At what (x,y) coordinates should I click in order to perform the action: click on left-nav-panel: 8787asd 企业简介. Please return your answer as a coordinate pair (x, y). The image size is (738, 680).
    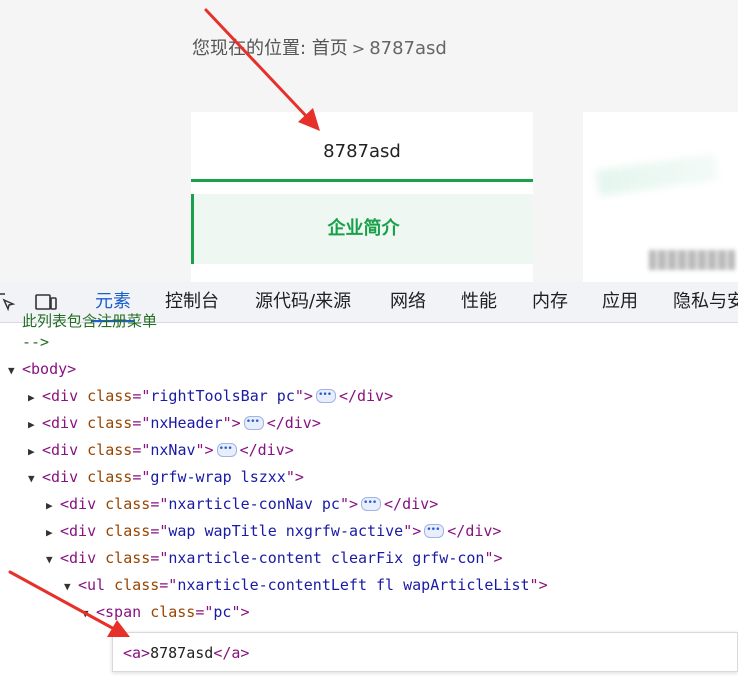
    Looking at the image, I should click on (362, 197).